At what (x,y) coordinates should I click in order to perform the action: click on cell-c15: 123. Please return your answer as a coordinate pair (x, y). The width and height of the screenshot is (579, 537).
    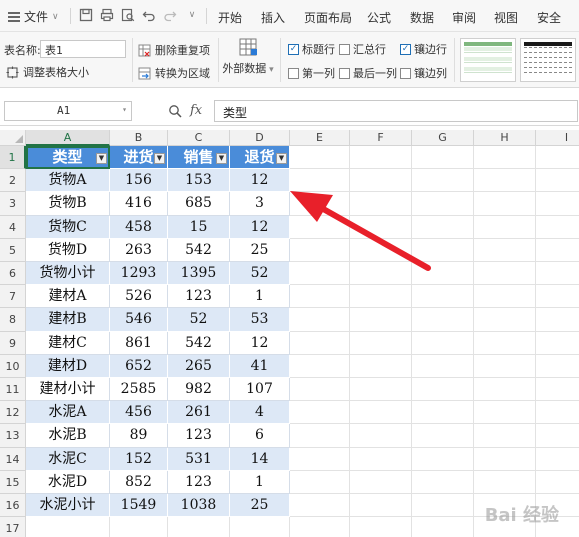
    Looking at the image, I should click on (199, 482).